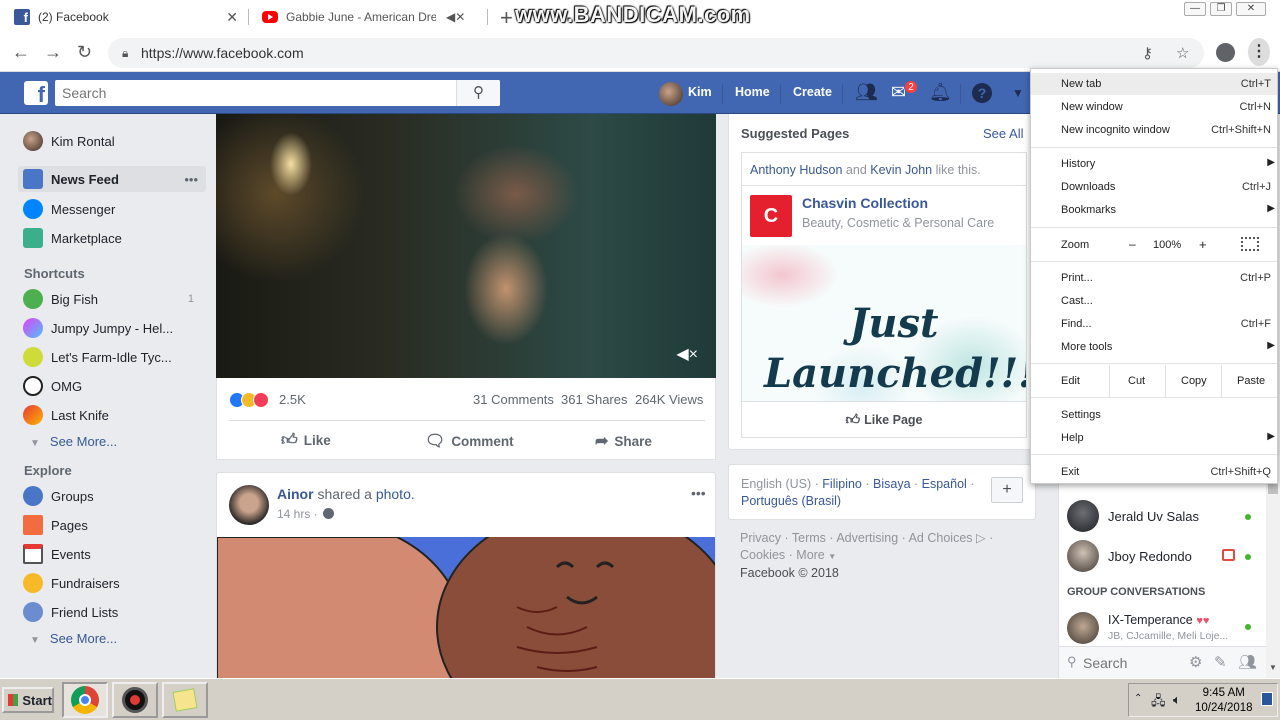 This screenshot has height=720, width=1280. Describe the element at coordinates (1168, 437) in the screenshot. I see `menu-item-help: Help ▶` at that location.